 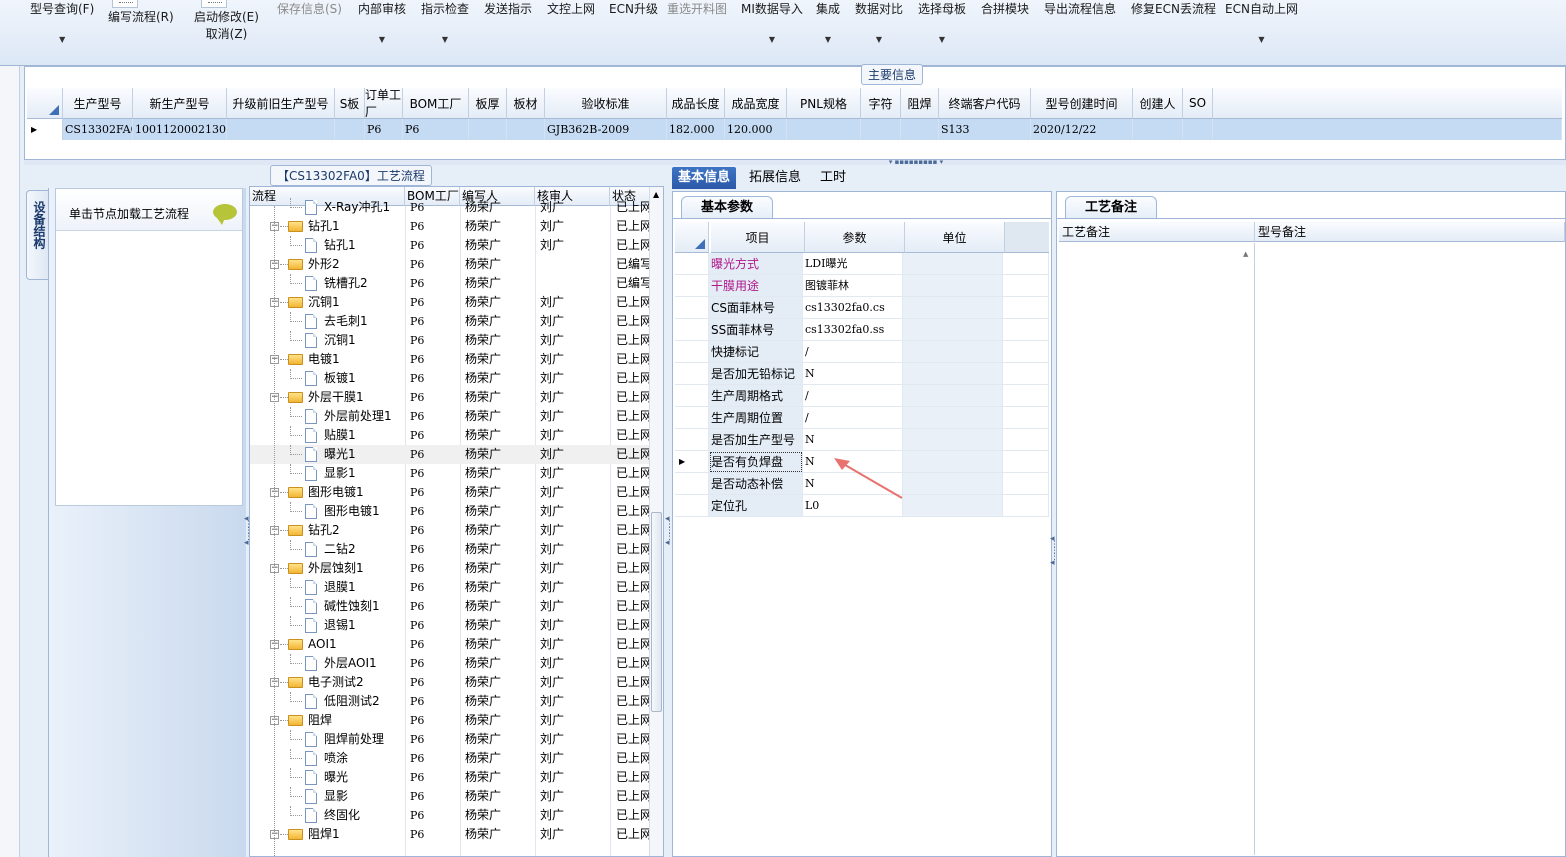 I want to click on column-header-8: 验收标准, so click(x=606, y=103).